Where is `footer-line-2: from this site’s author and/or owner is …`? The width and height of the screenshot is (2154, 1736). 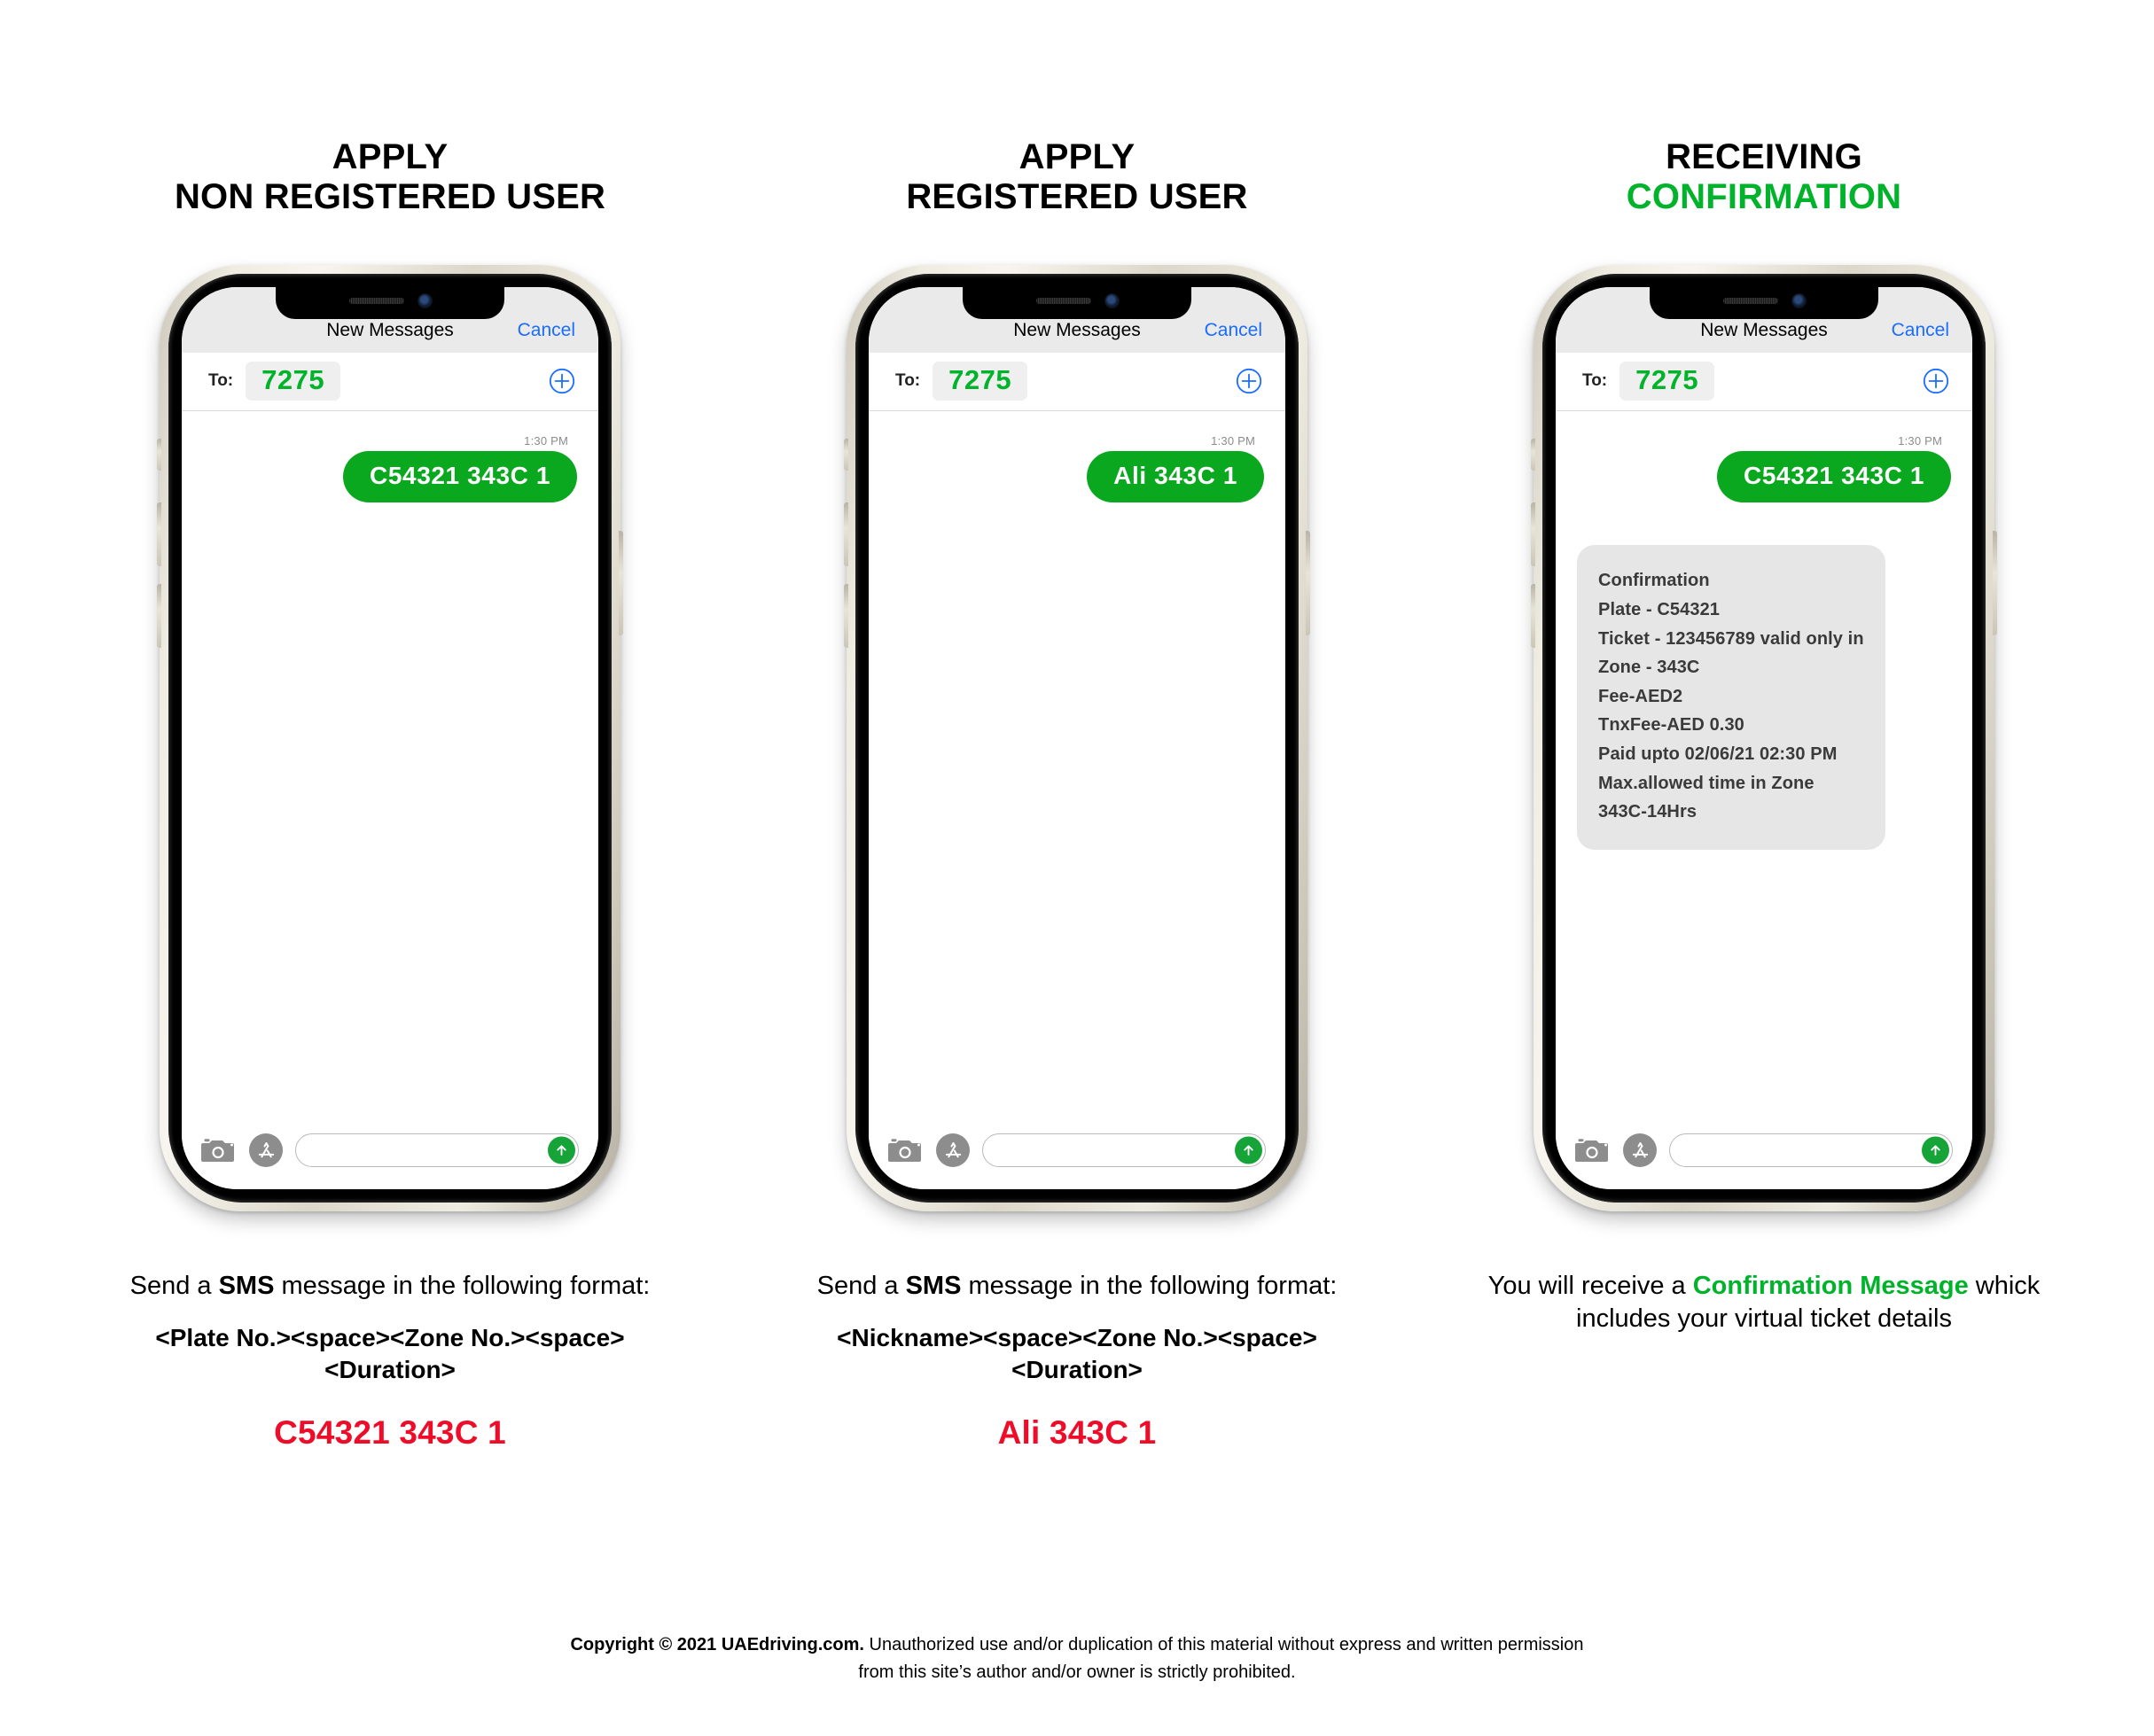 footer-line-2: from this site’s author and/or owner is … is located at coordinates (1077, 1672).